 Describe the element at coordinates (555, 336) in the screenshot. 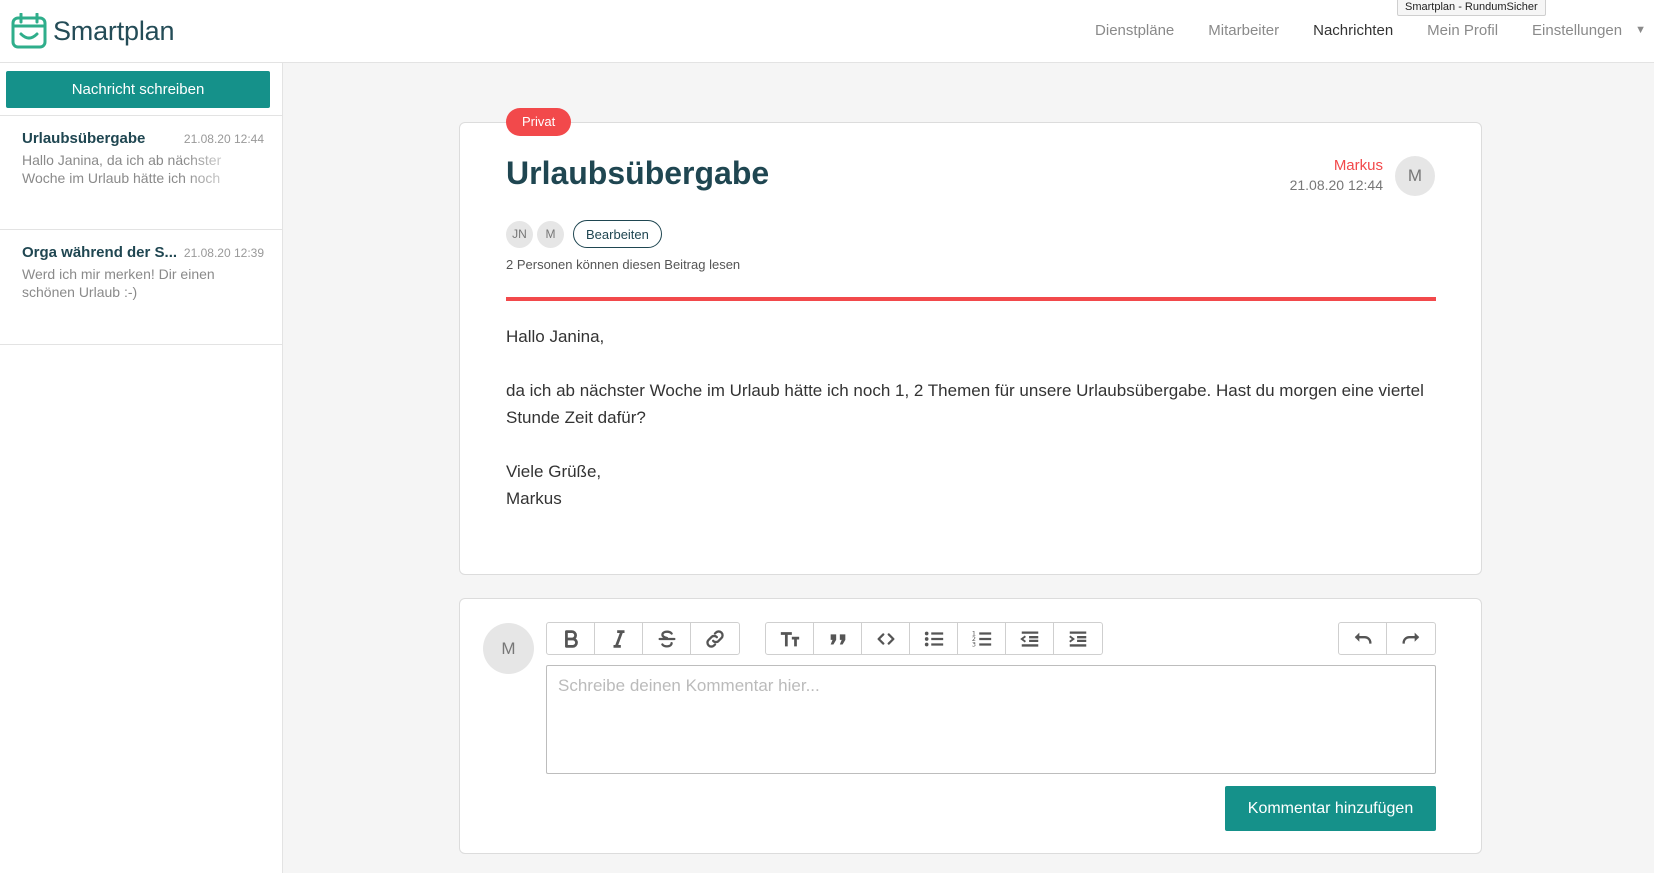

I see `body-greeting: Hallo Janina,` at that location.